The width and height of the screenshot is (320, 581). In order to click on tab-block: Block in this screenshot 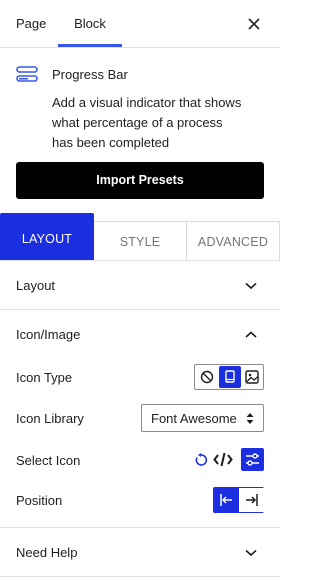, I will do `click(90, 24)`.